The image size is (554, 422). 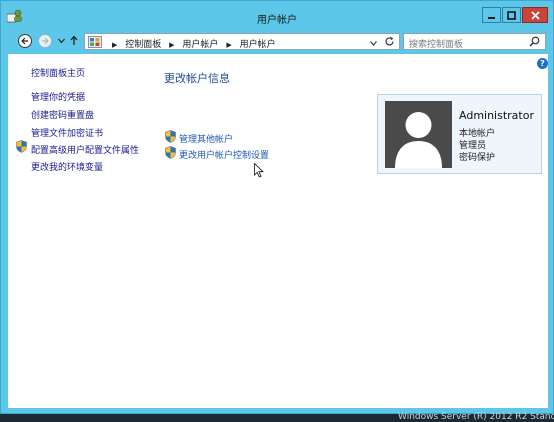 I want to click on up-arrow-icon, so click(x=74, y=42).